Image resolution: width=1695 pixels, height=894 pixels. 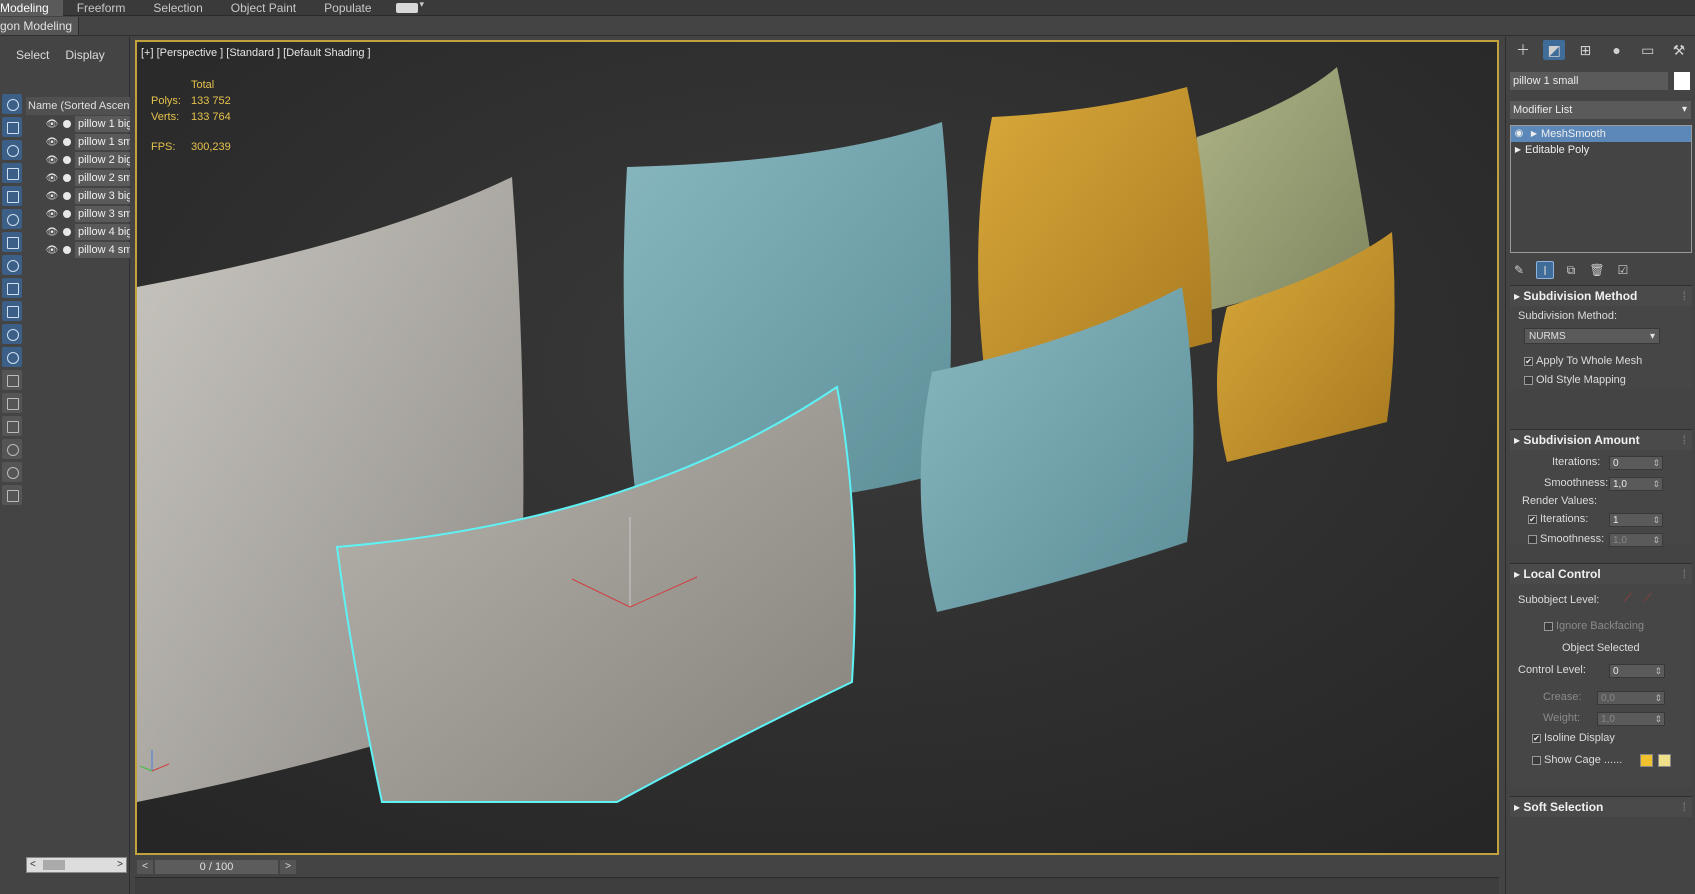 I want to click on crease-spinner: 0,0, so click(x=1631, y=698).